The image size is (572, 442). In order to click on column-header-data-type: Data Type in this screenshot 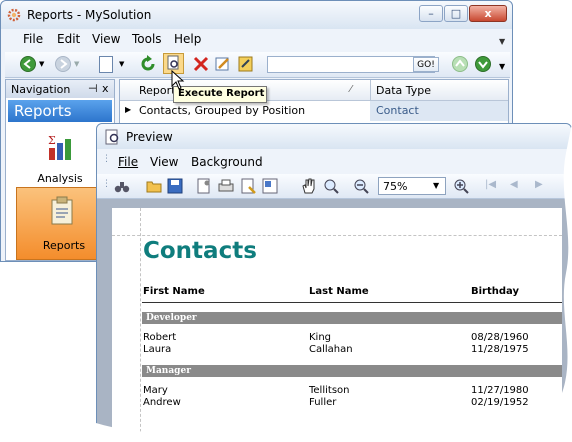, I will do `click(403, 90)`.